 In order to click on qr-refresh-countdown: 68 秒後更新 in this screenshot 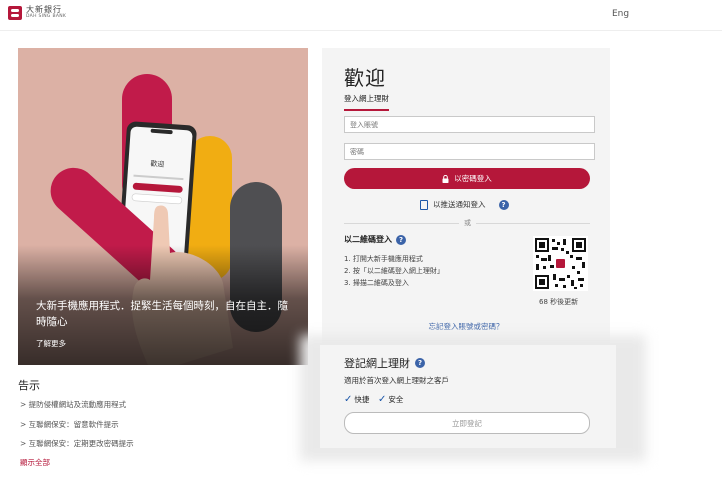, I will do `click(559, 302)`.